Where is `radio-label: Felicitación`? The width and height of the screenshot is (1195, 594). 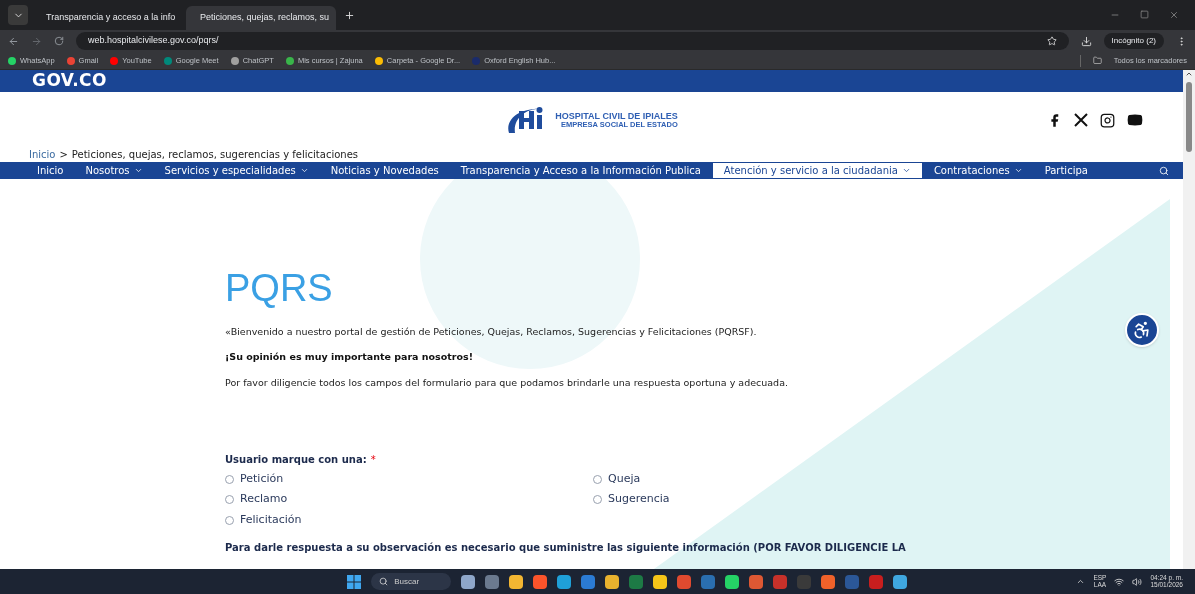
radio-label: Felicitación is located at coordinates (271, 519).